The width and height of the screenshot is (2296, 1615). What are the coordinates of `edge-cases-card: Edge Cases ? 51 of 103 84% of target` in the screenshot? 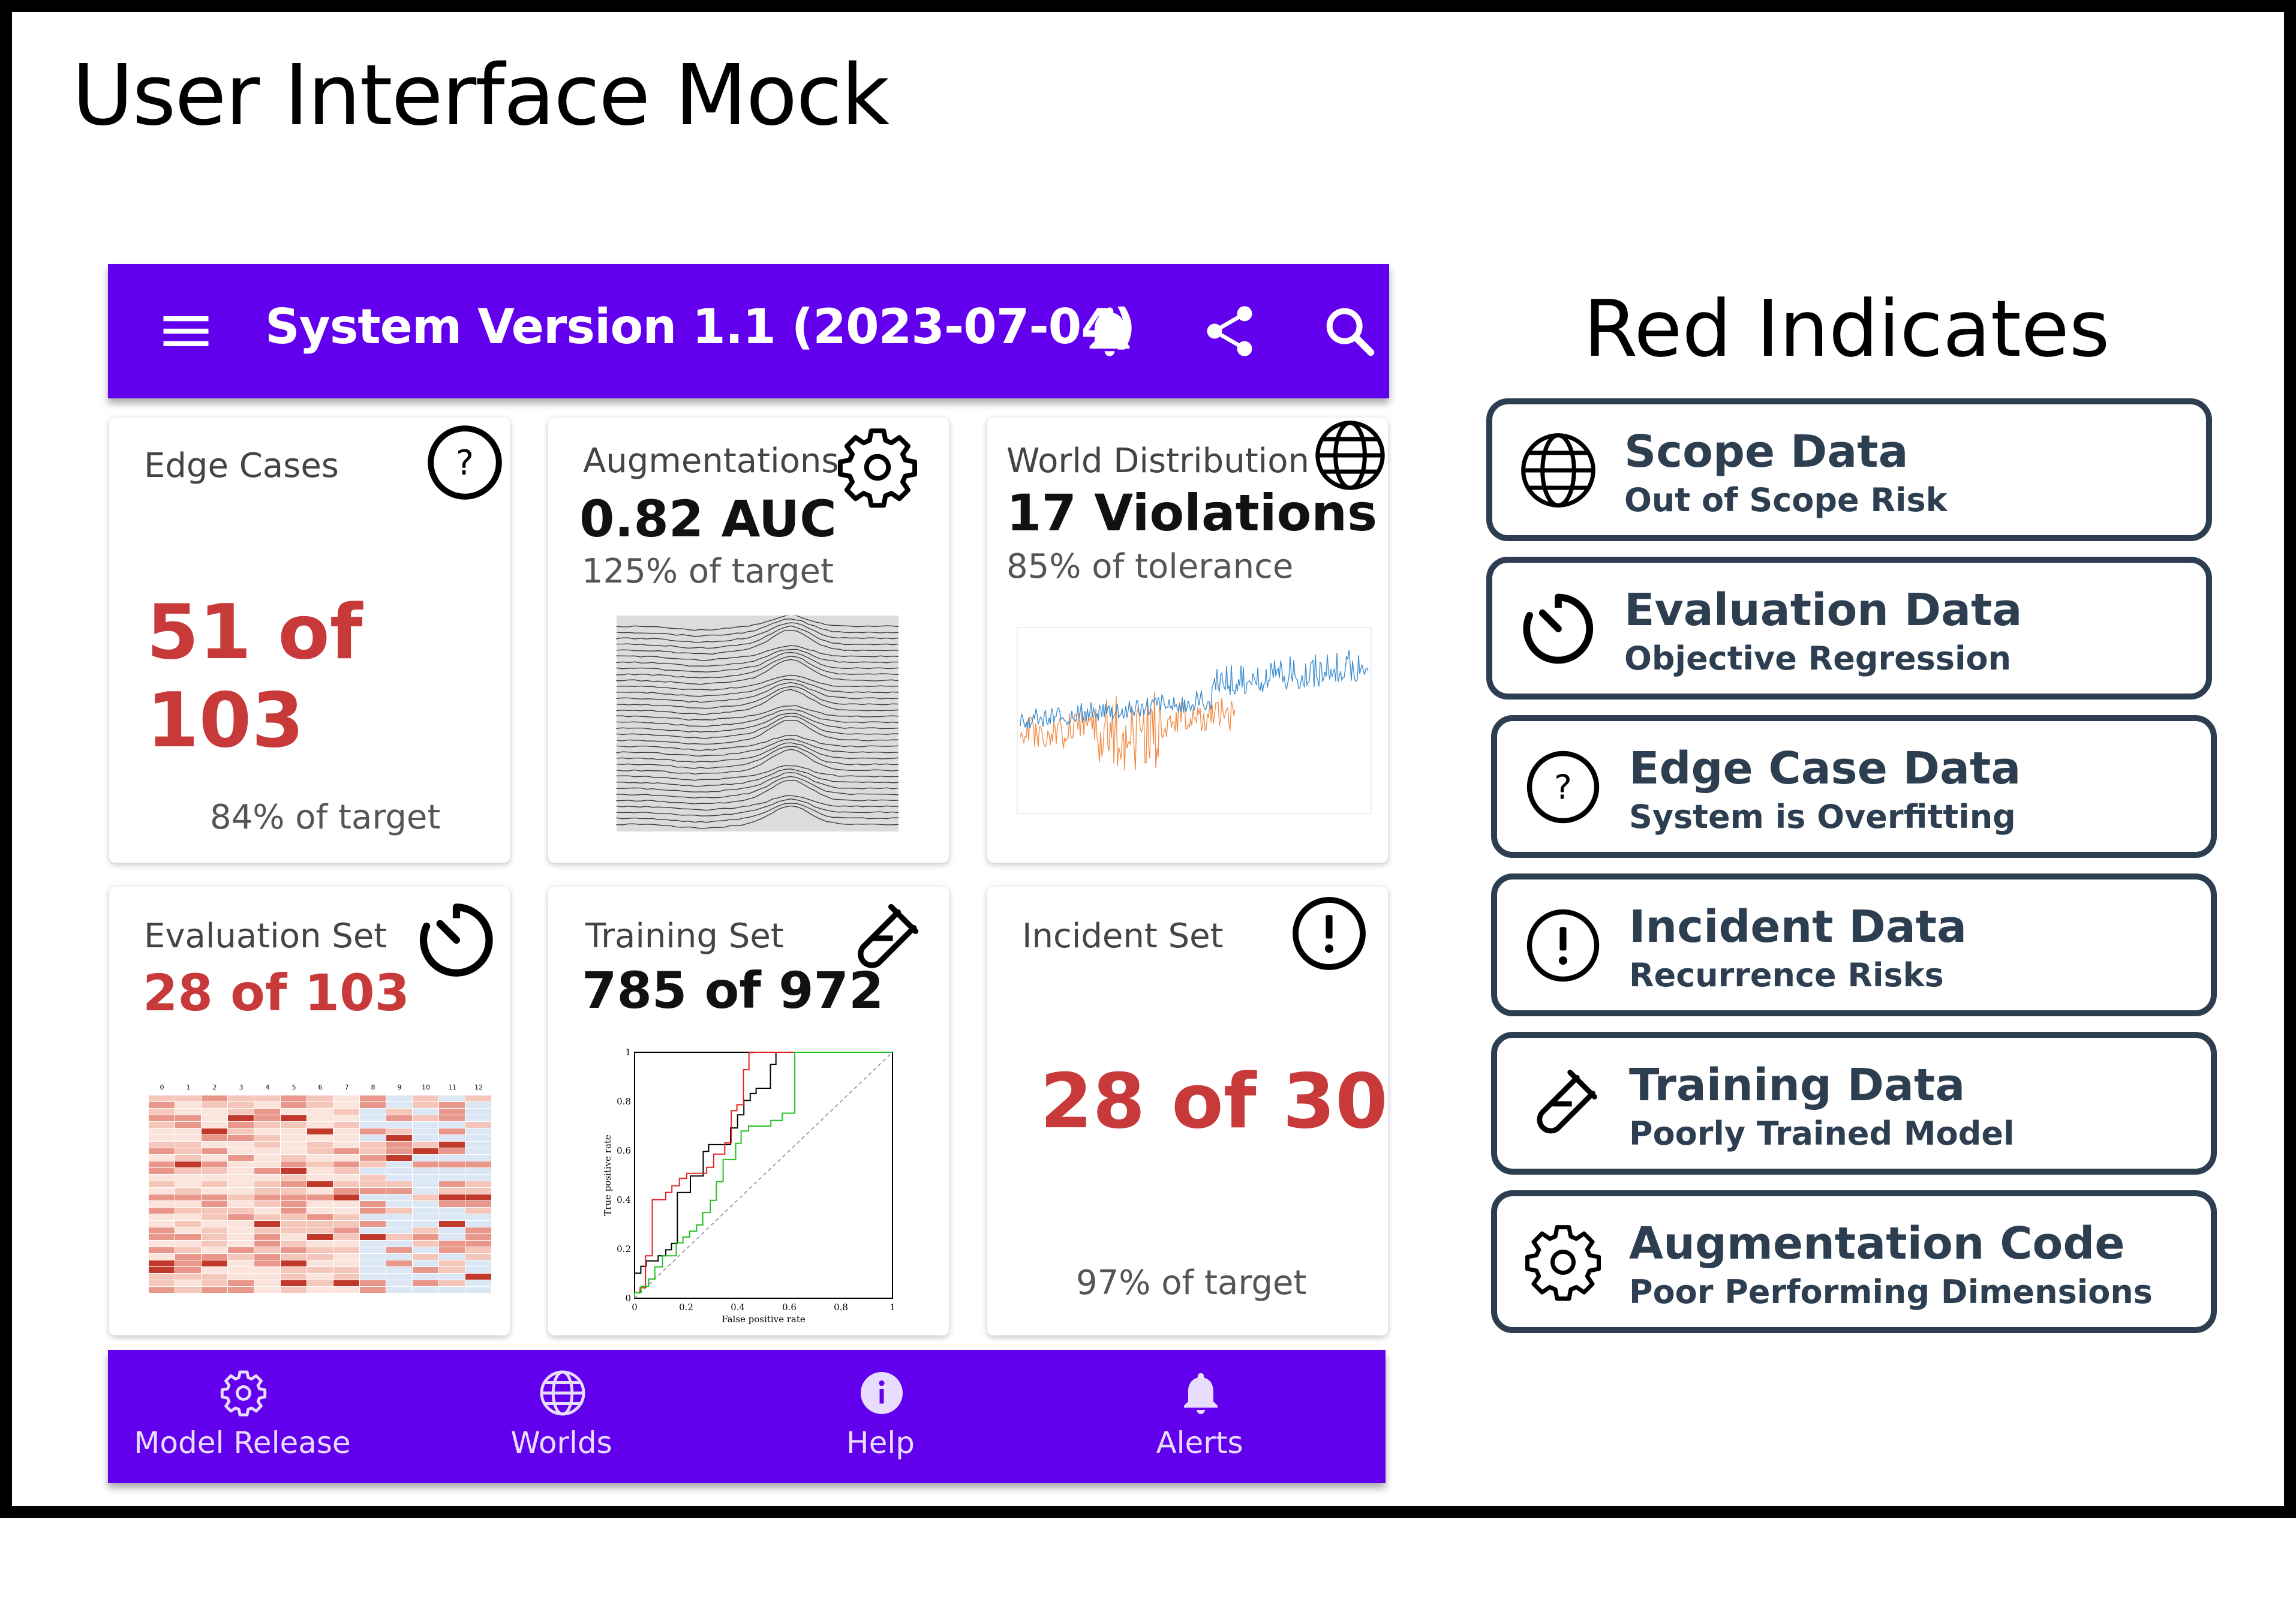 It's located at (309, 640).